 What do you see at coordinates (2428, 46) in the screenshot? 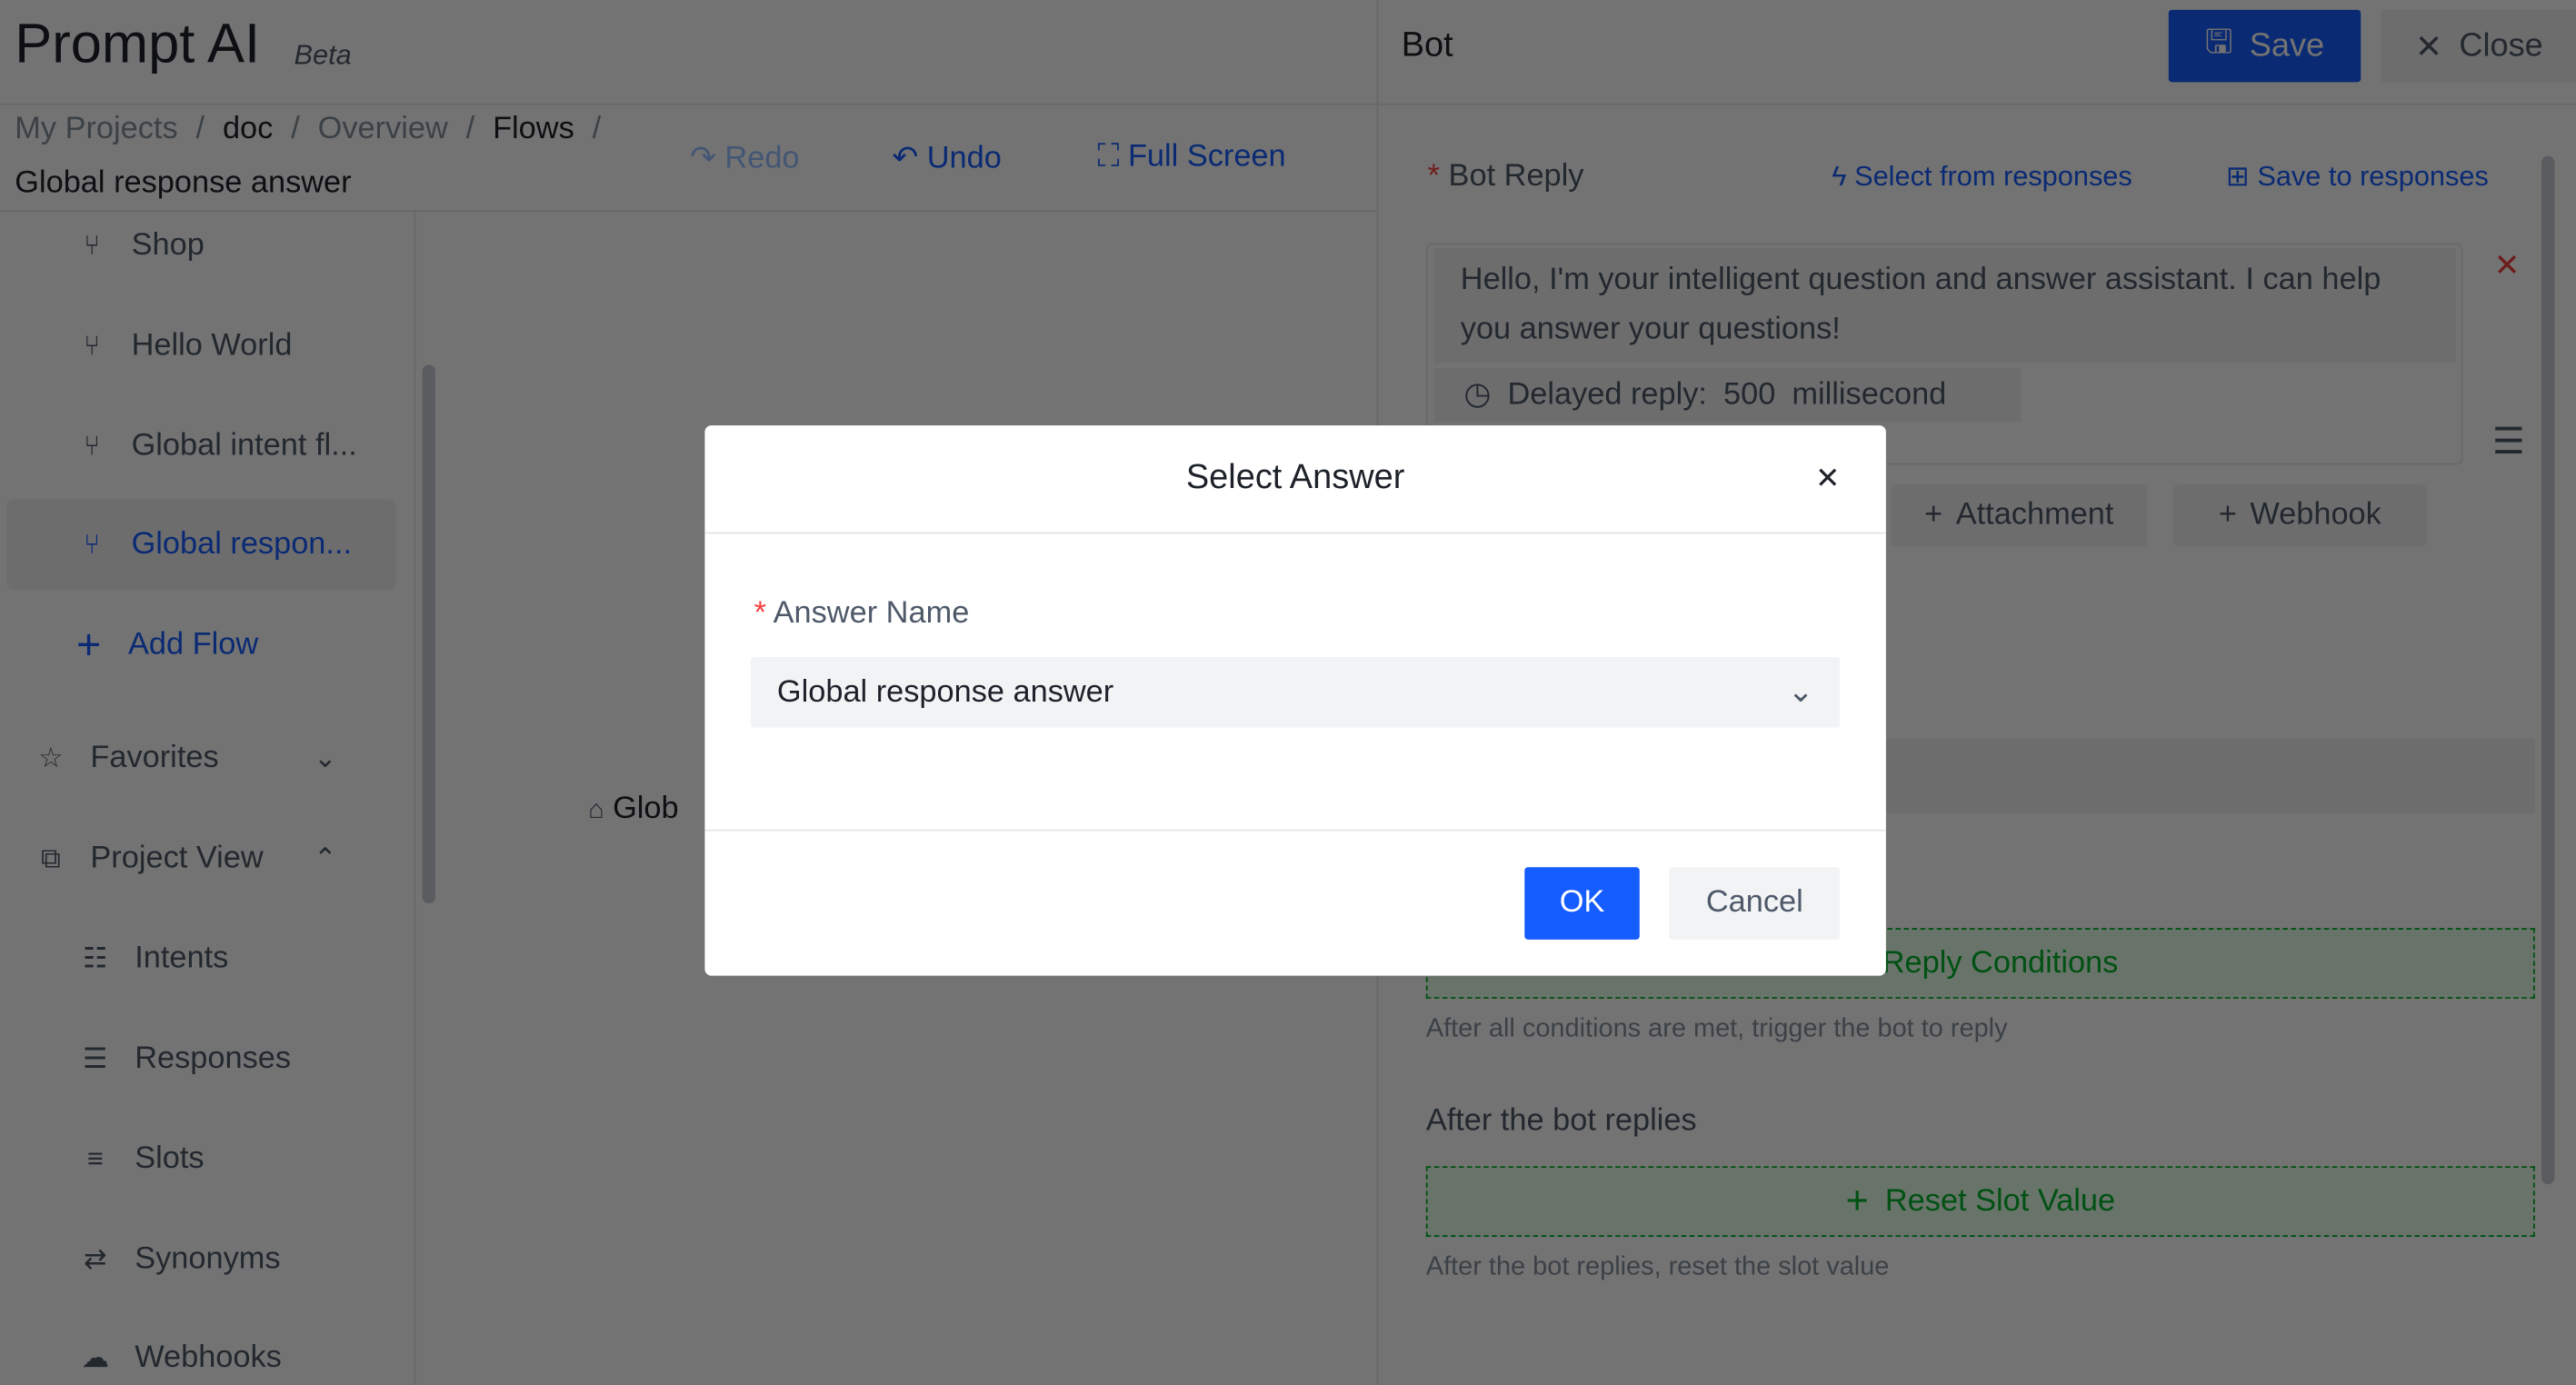
I see `close-icon: ✕` at bounding box center [2428, 46].